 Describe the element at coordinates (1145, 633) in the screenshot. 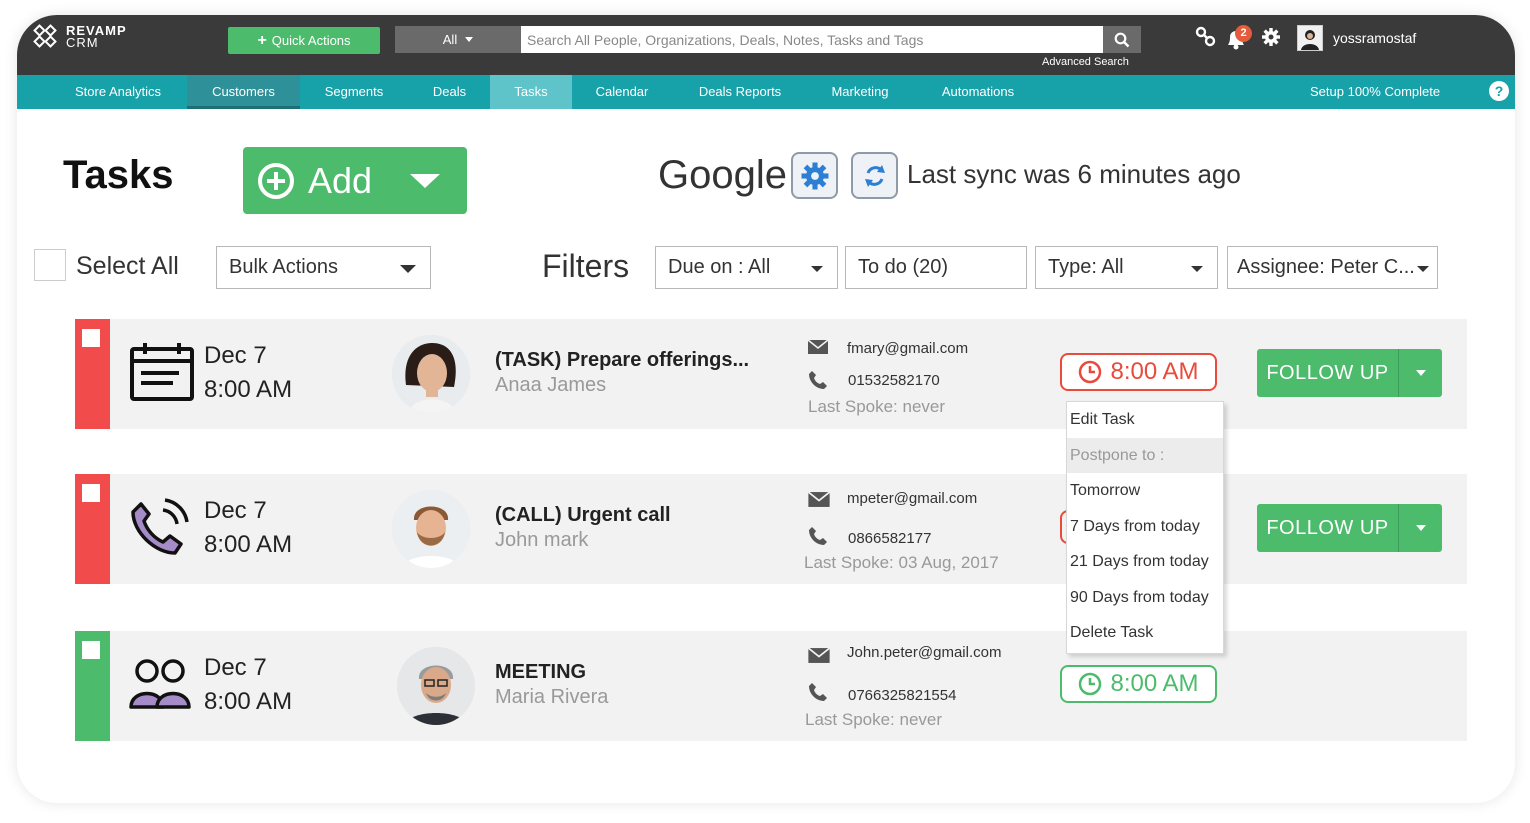

I see `menu-delete-task: Delete Task` at that location.